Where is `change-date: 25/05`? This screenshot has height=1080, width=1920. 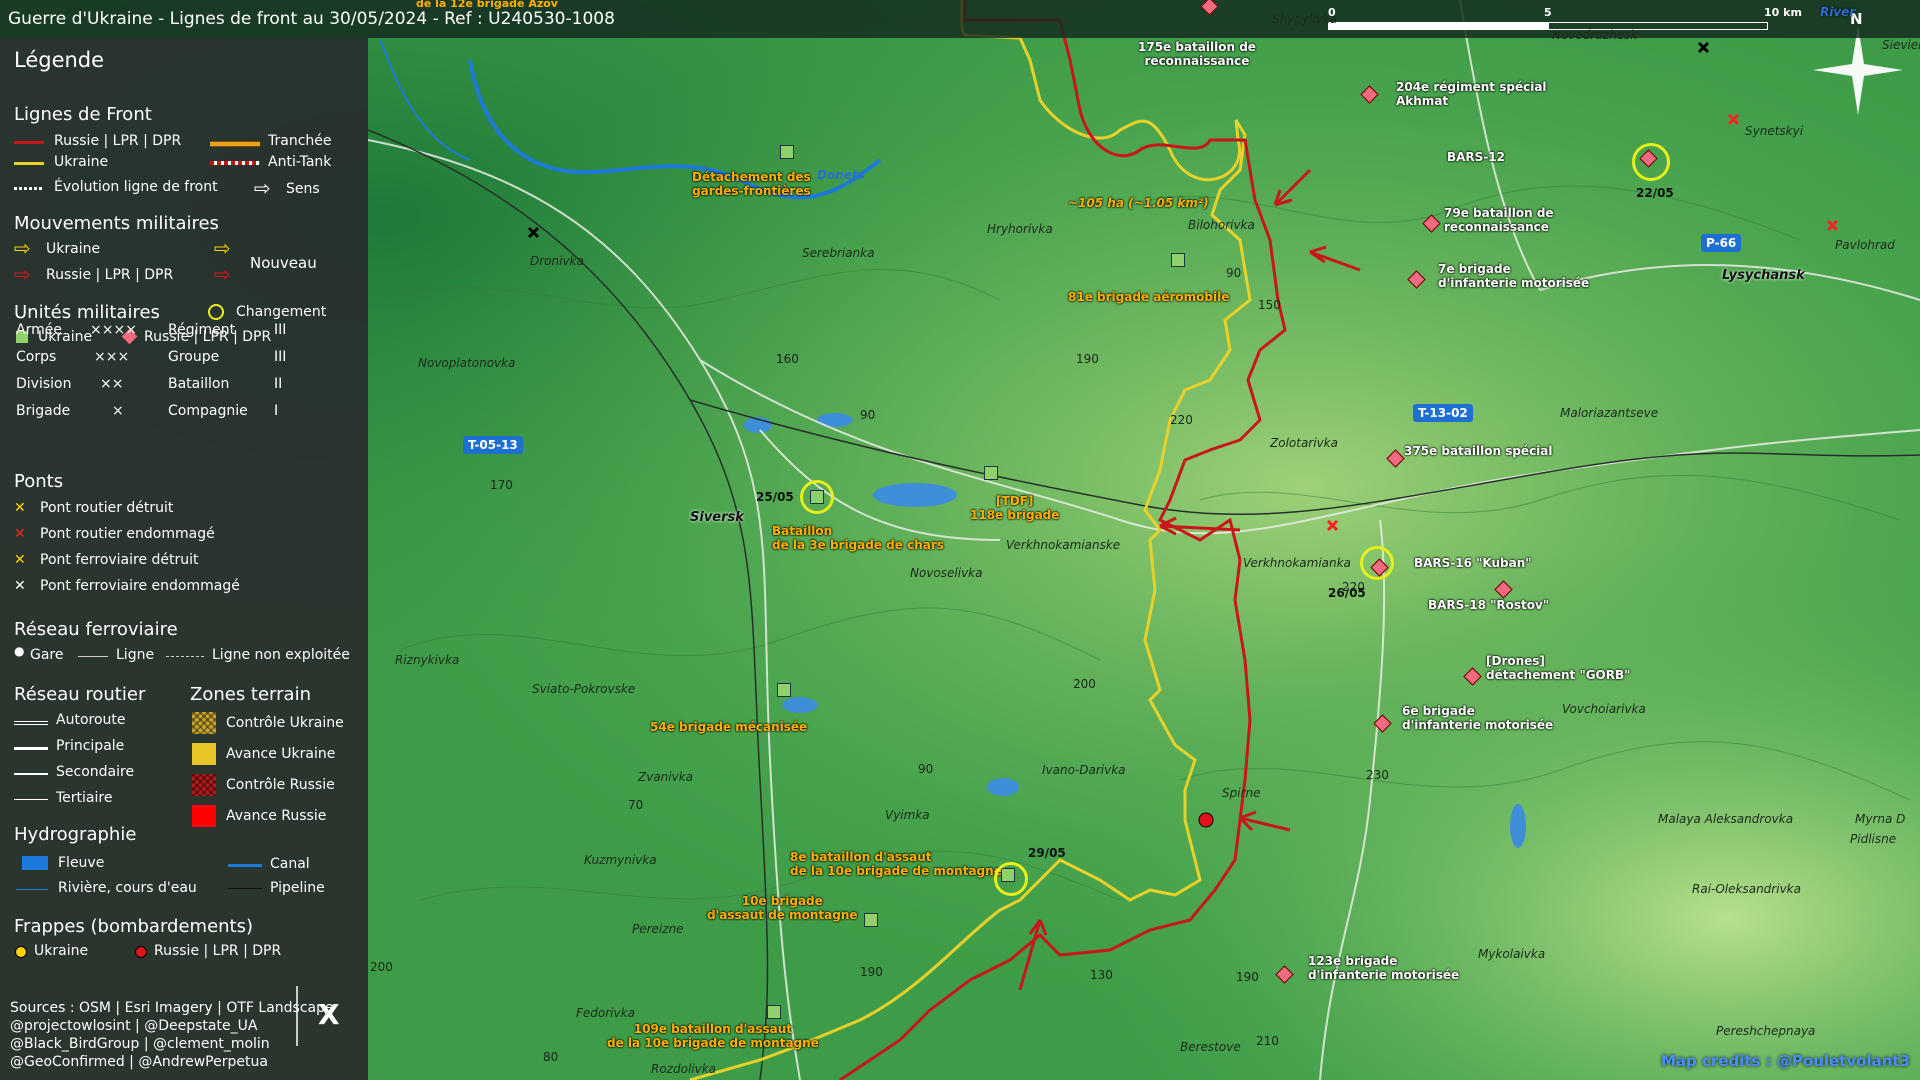
change-date: 25/05 is located at coordinates (775, 497).